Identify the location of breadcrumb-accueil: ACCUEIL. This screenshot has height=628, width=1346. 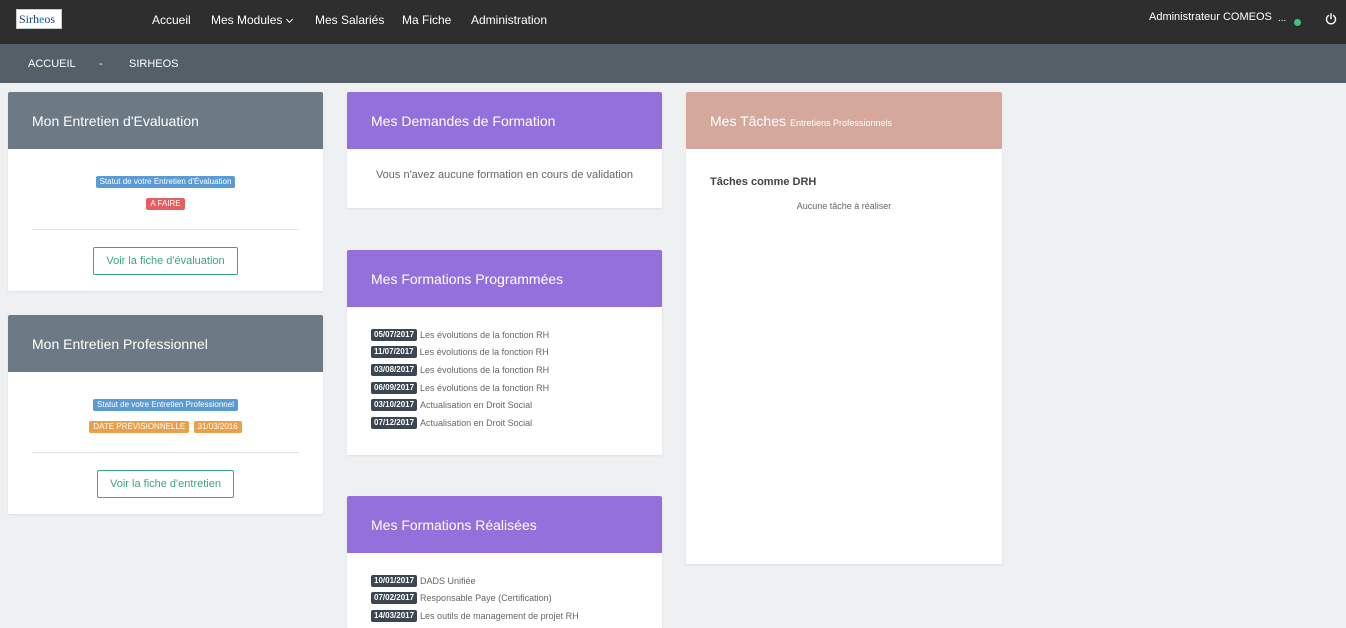
(52, 64).